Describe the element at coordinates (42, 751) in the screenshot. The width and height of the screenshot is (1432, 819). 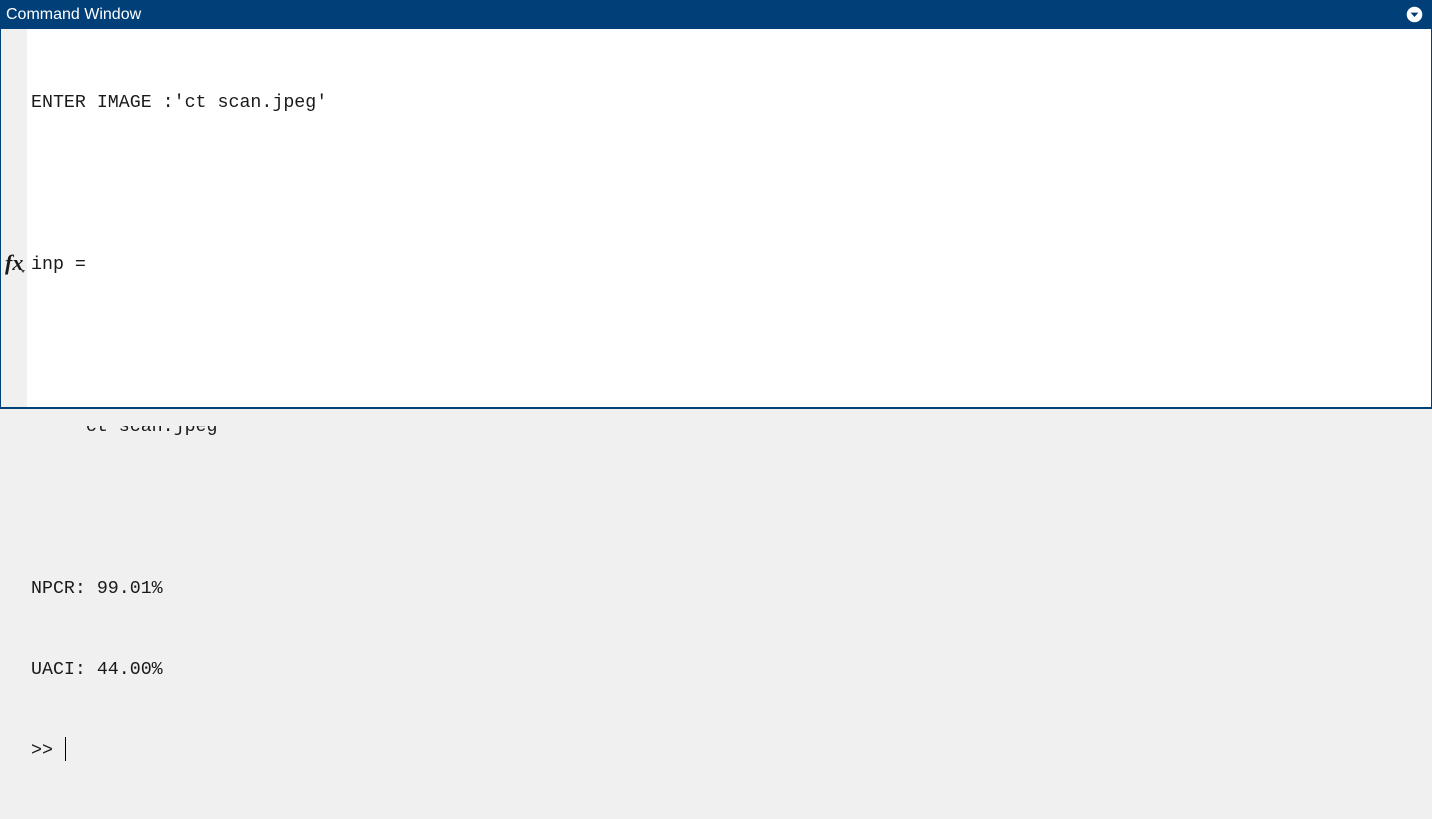
I see `prompt-symbol: >>` at that location.